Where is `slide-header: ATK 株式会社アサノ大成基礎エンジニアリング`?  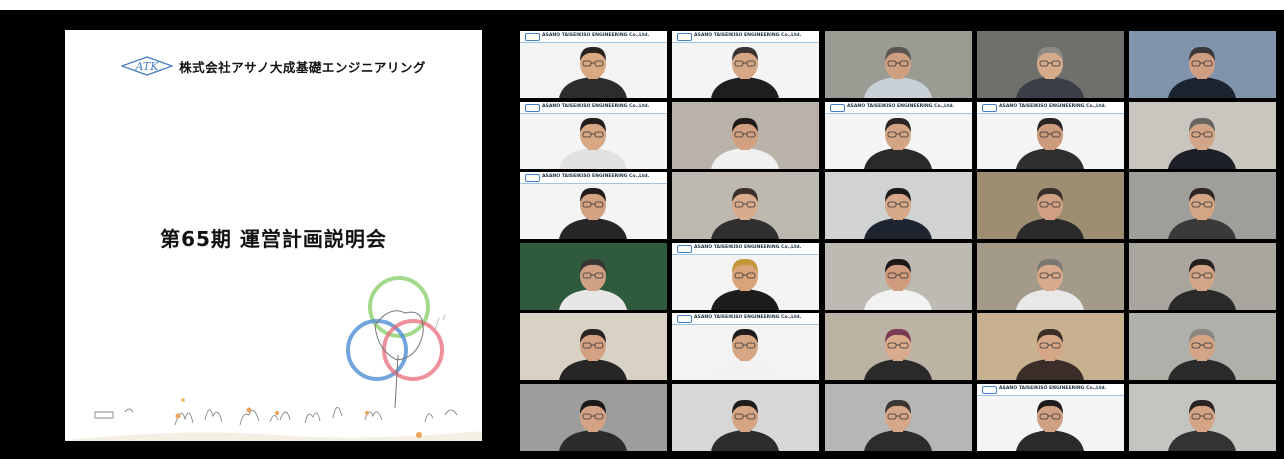 slide-header: ATK 株式会社アサノ大成基礎エンジニアリング is located at coordinates (273, 66).